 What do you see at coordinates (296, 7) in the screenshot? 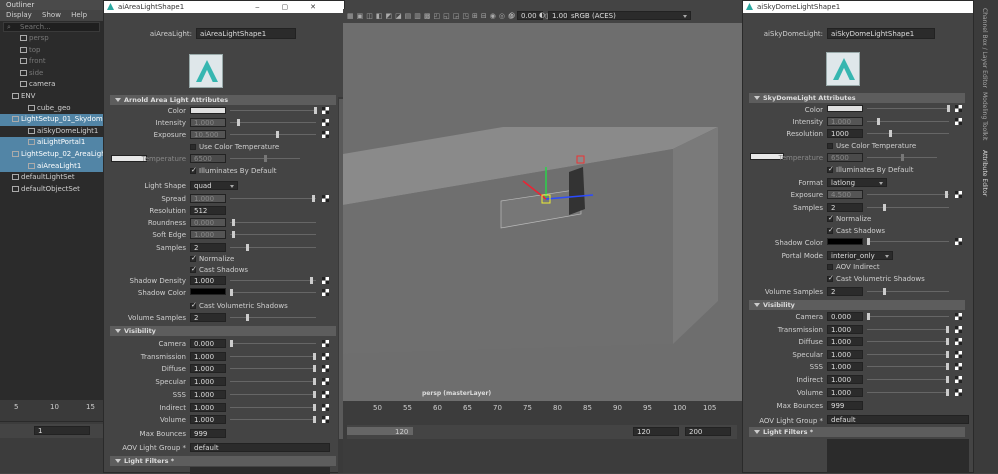
I see `window-controls: ‒▢✕` at bounding box center [296, 7].